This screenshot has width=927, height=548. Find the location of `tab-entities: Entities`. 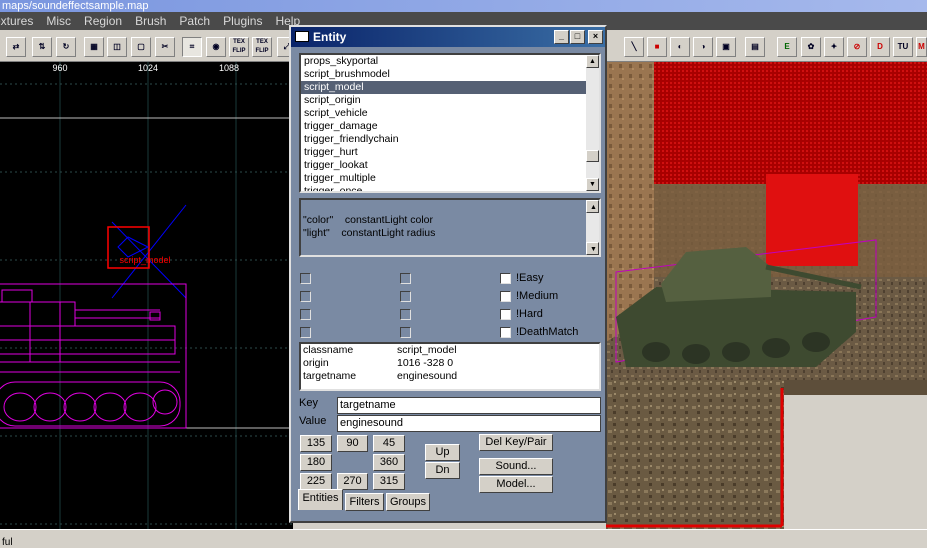

tab-entities: Entities is located at coordinates (320, 499).